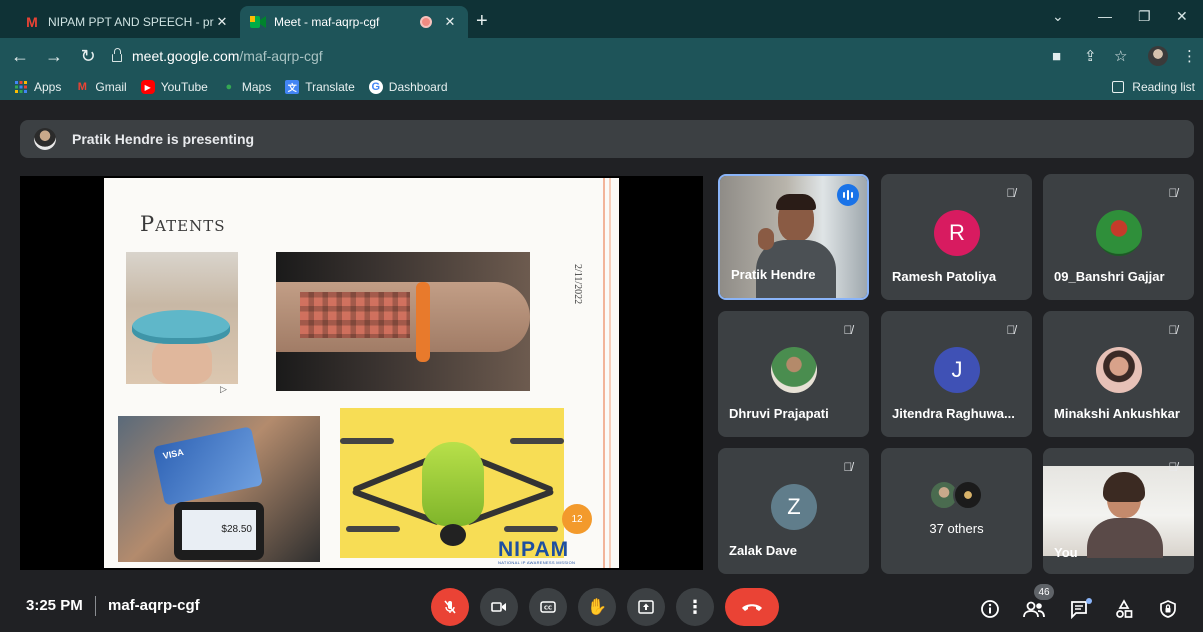 Image resolution: width=1203 pixels, height=632 pixels. What do you see at coordinates (82, 87) in the screenshot?
I see `gmail-icon: M` at bounding box center [82, 87].